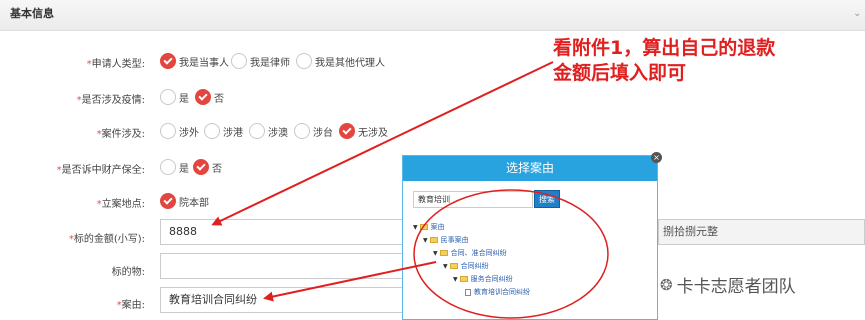 This screenshot has height=320, width=865. Describe the element at coordinates (497, 292) in the screenshot. I see `tree-node-leaf: 教育培训合同纠纷` at that location.